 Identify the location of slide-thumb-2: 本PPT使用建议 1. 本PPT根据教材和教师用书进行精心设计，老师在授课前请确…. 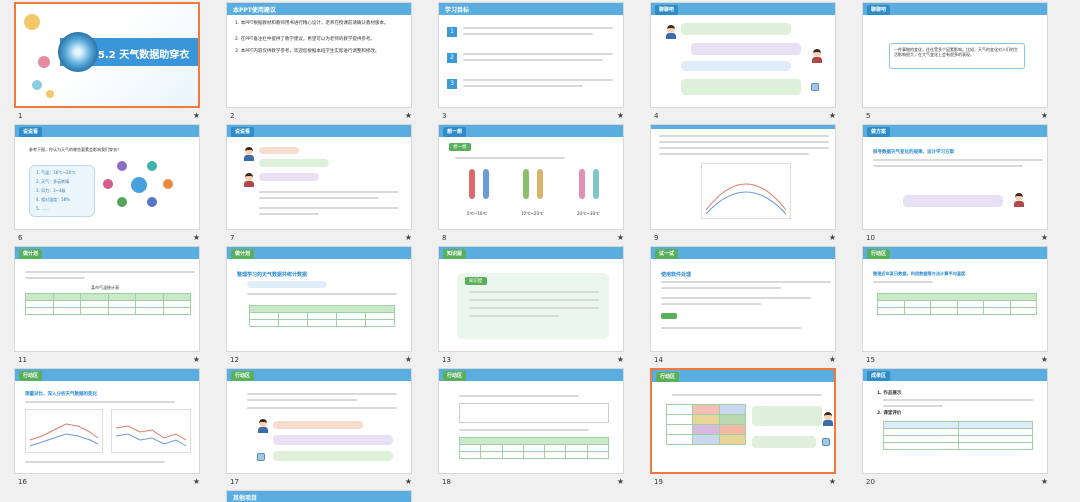
(316, 62).